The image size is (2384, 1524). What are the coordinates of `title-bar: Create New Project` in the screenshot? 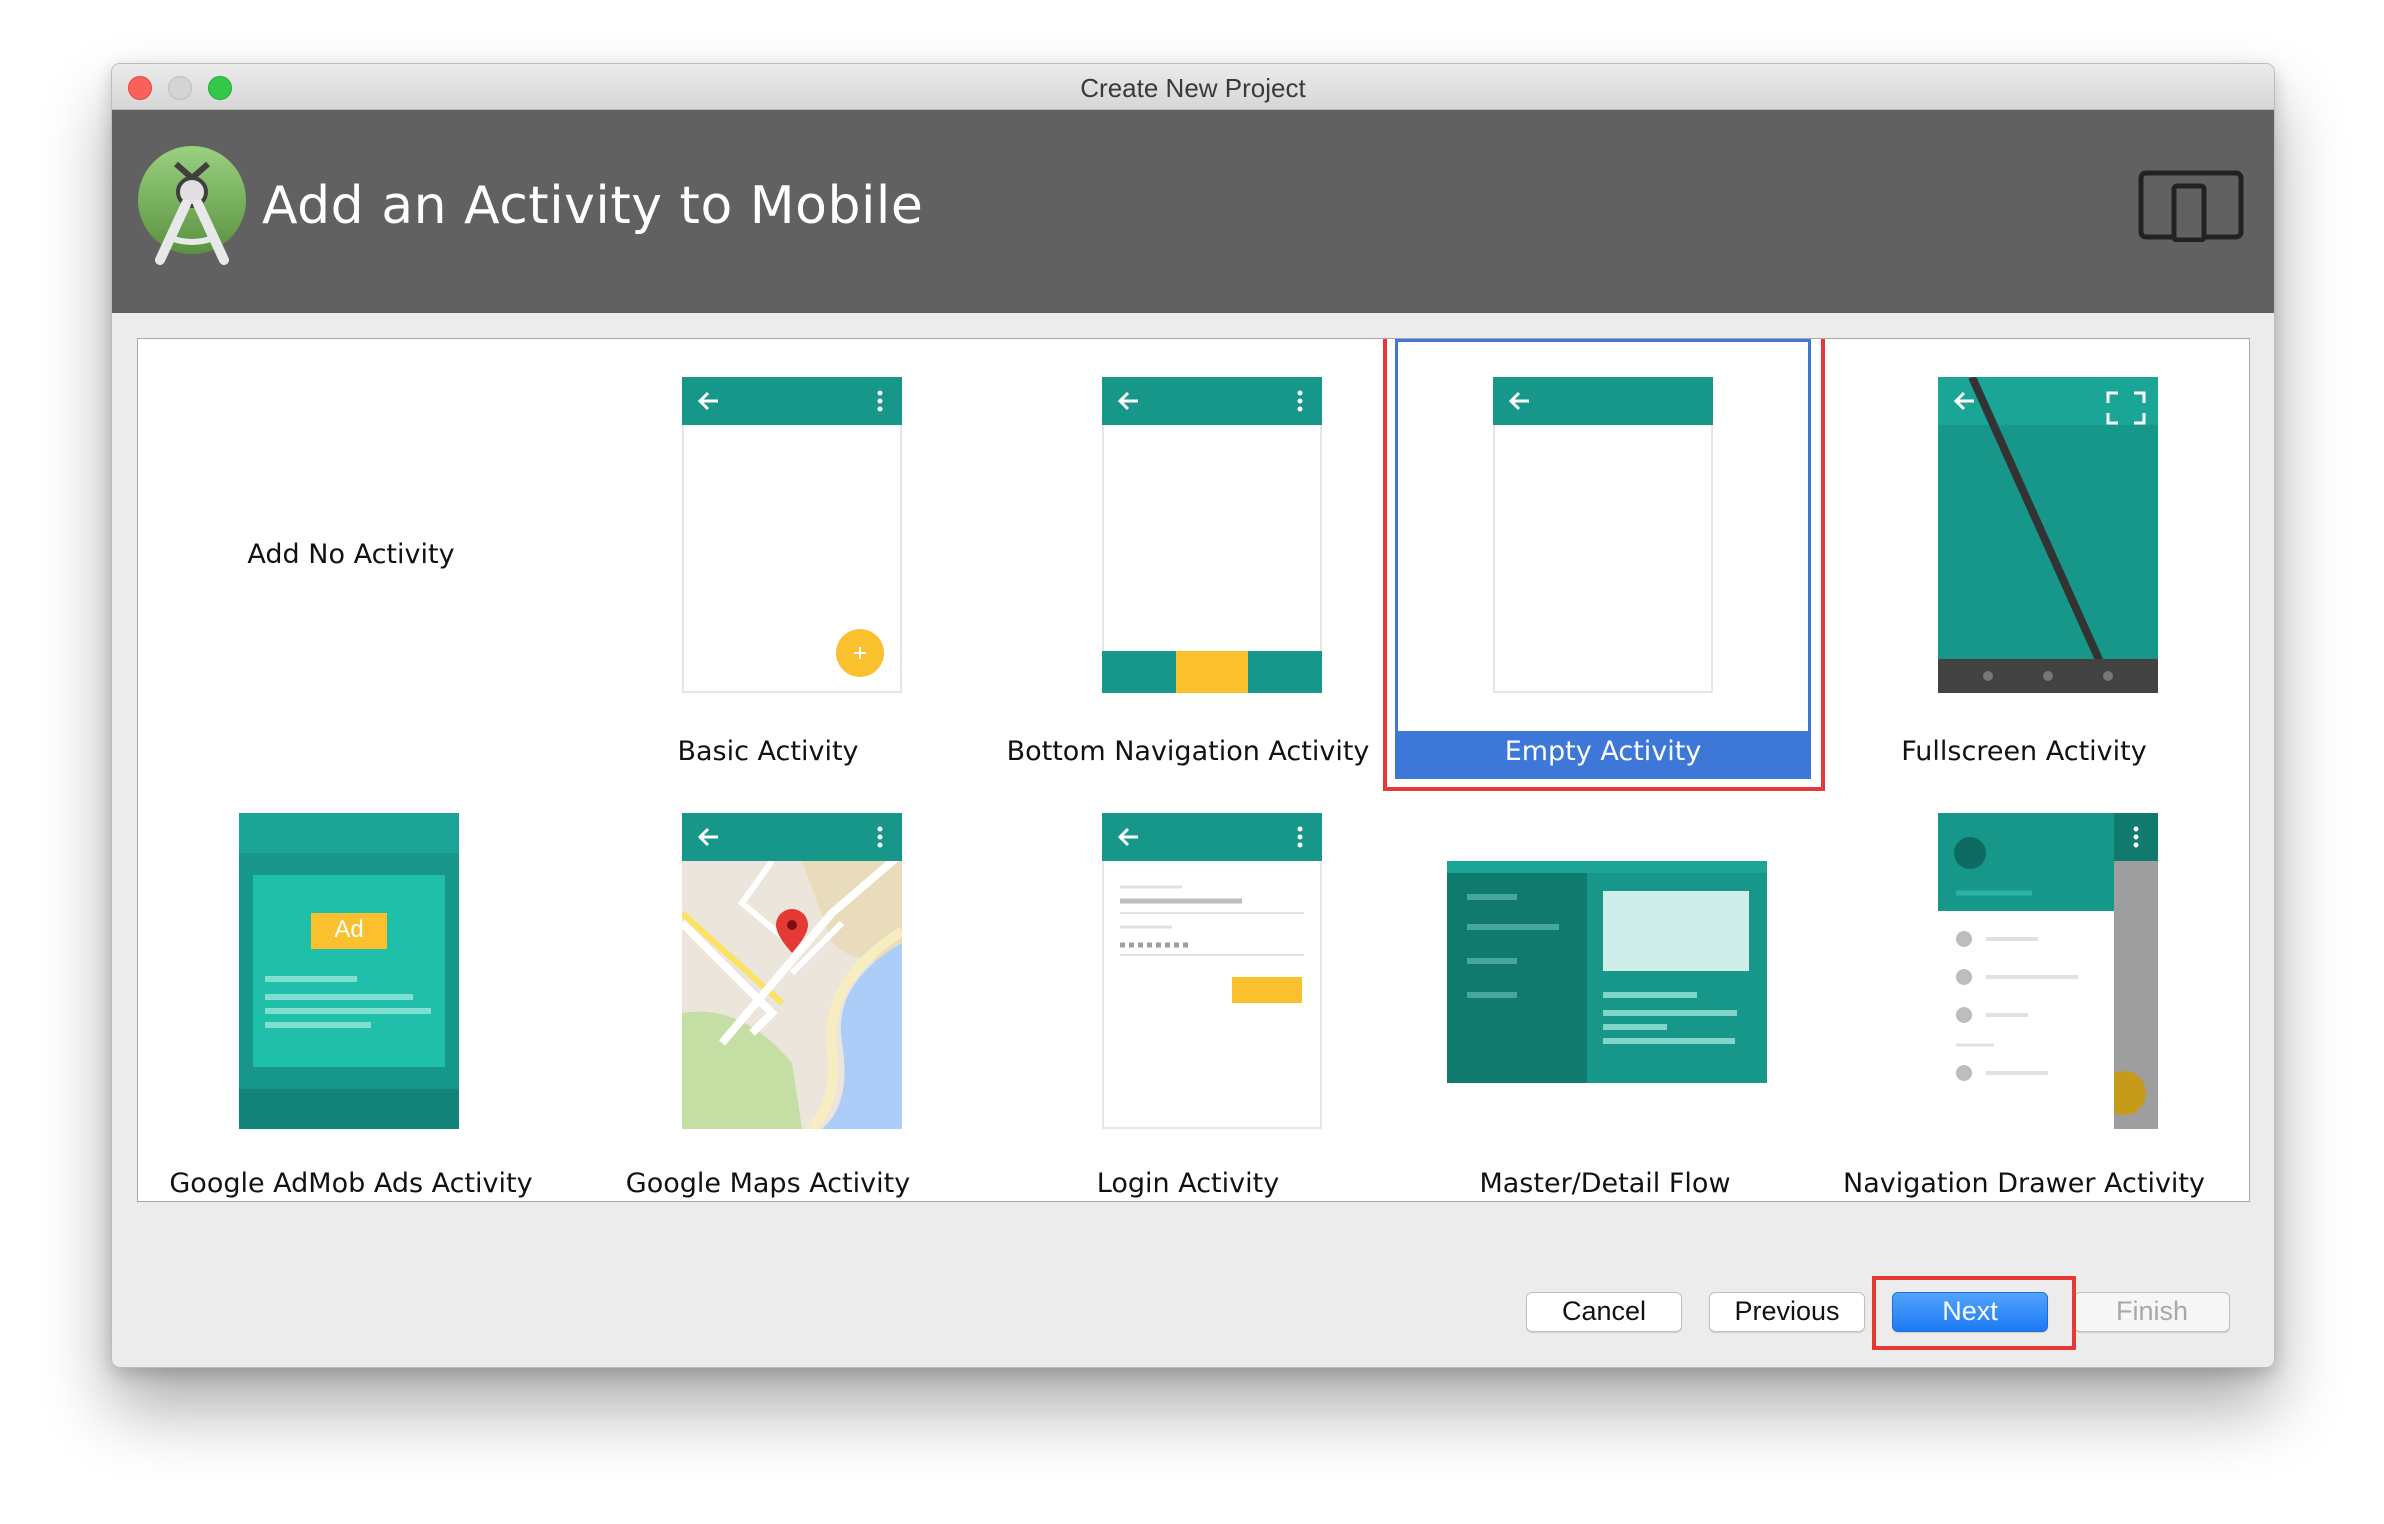 It's located at (1193, 87).